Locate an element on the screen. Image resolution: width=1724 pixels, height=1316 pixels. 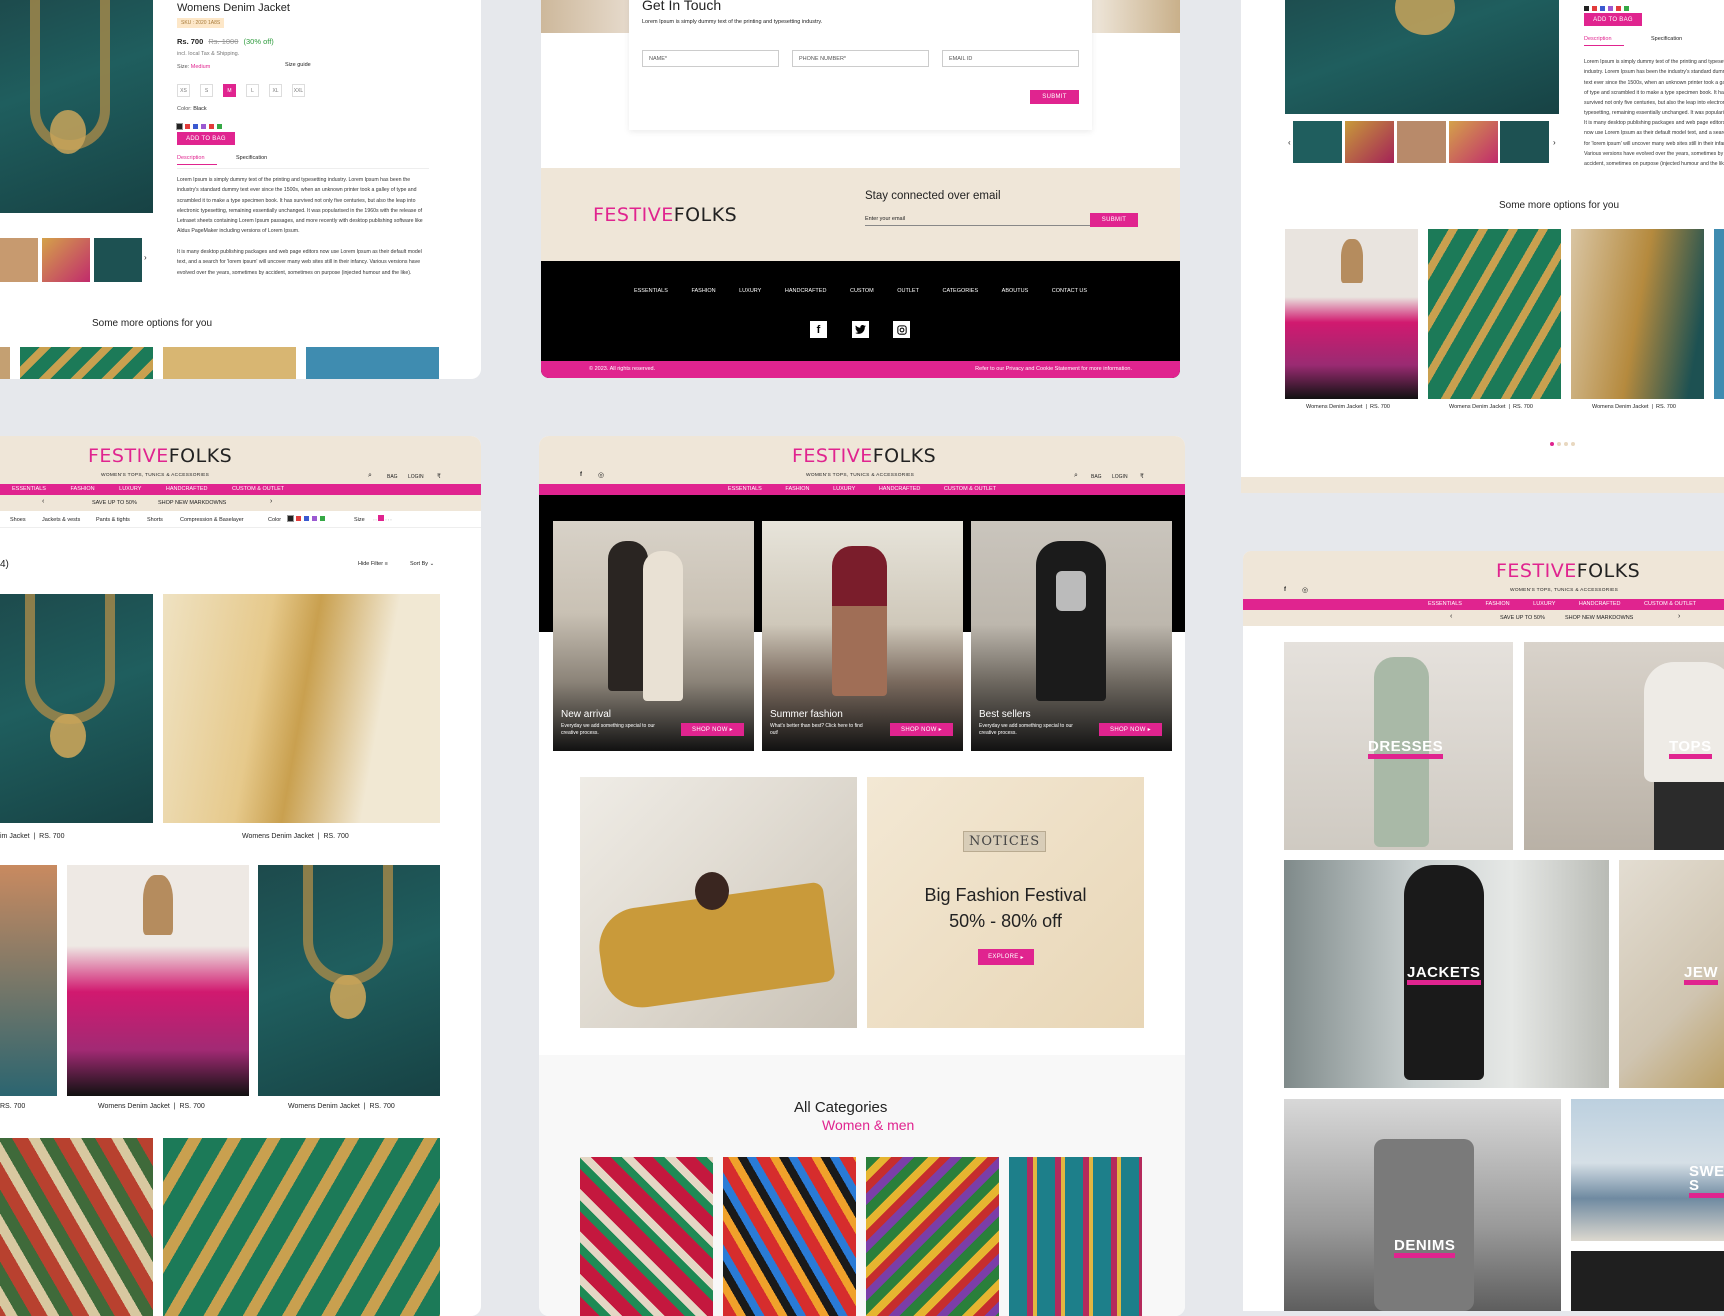
category-jewellery: JEW is located at coordinates (1671, 974).